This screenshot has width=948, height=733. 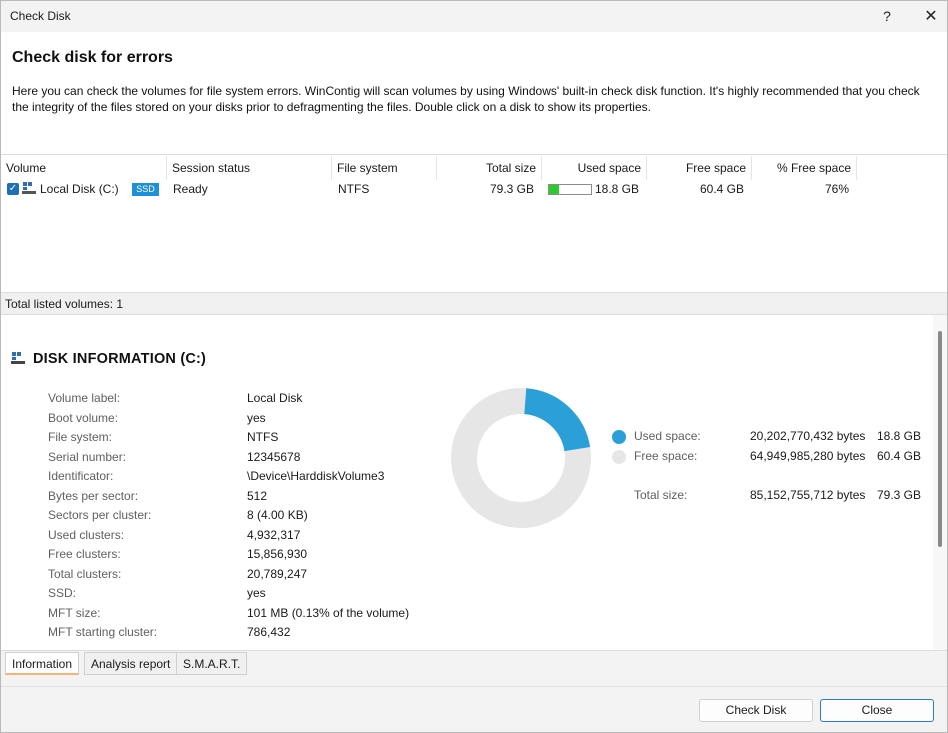 I want to click on used-space-dot-icon, so click(x=619, y=437).